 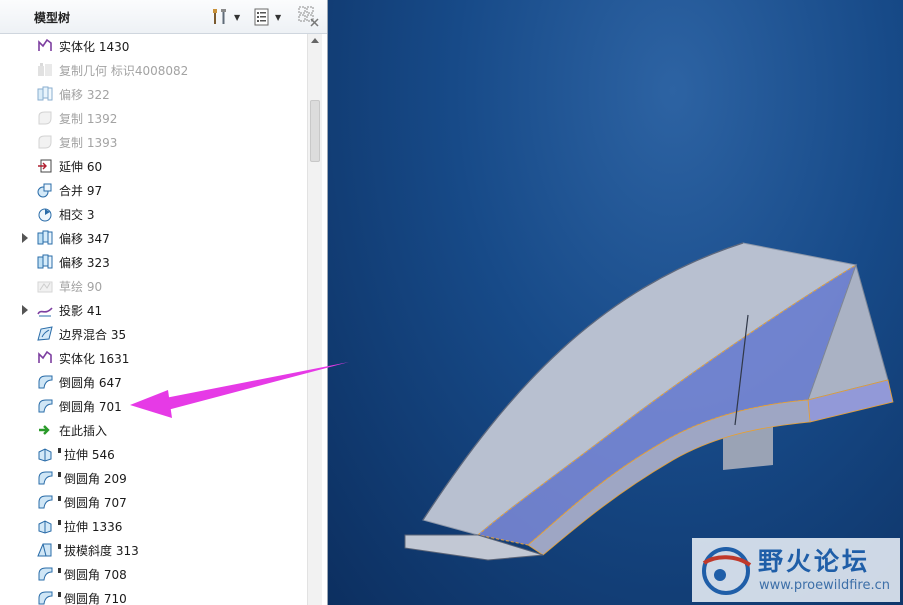 What do you see at coordinates (153, 166) in the screenshot?
I see `tree-item: 延伸 60` at bounding box center [153, 166].